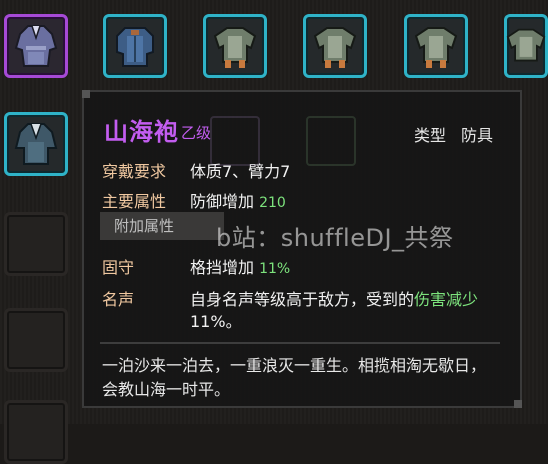 This screenshot has width=548, height=464. I want to click on fame-label: 名声, so click(118, 299).